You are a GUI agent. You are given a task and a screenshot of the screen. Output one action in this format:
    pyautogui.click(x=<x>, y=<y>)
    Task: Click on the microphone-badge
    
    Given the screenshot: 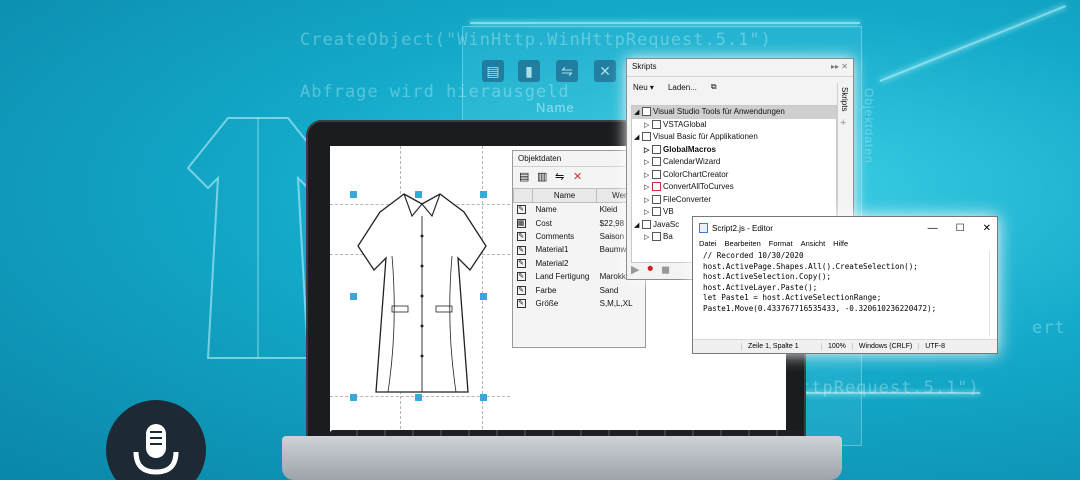 What is the action you would take?
    pyautogui.click(x=156, y=440)
    